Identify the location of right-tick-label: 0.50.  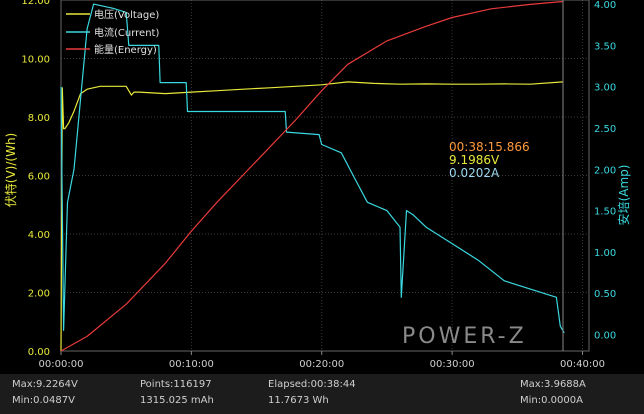
(605, 294).